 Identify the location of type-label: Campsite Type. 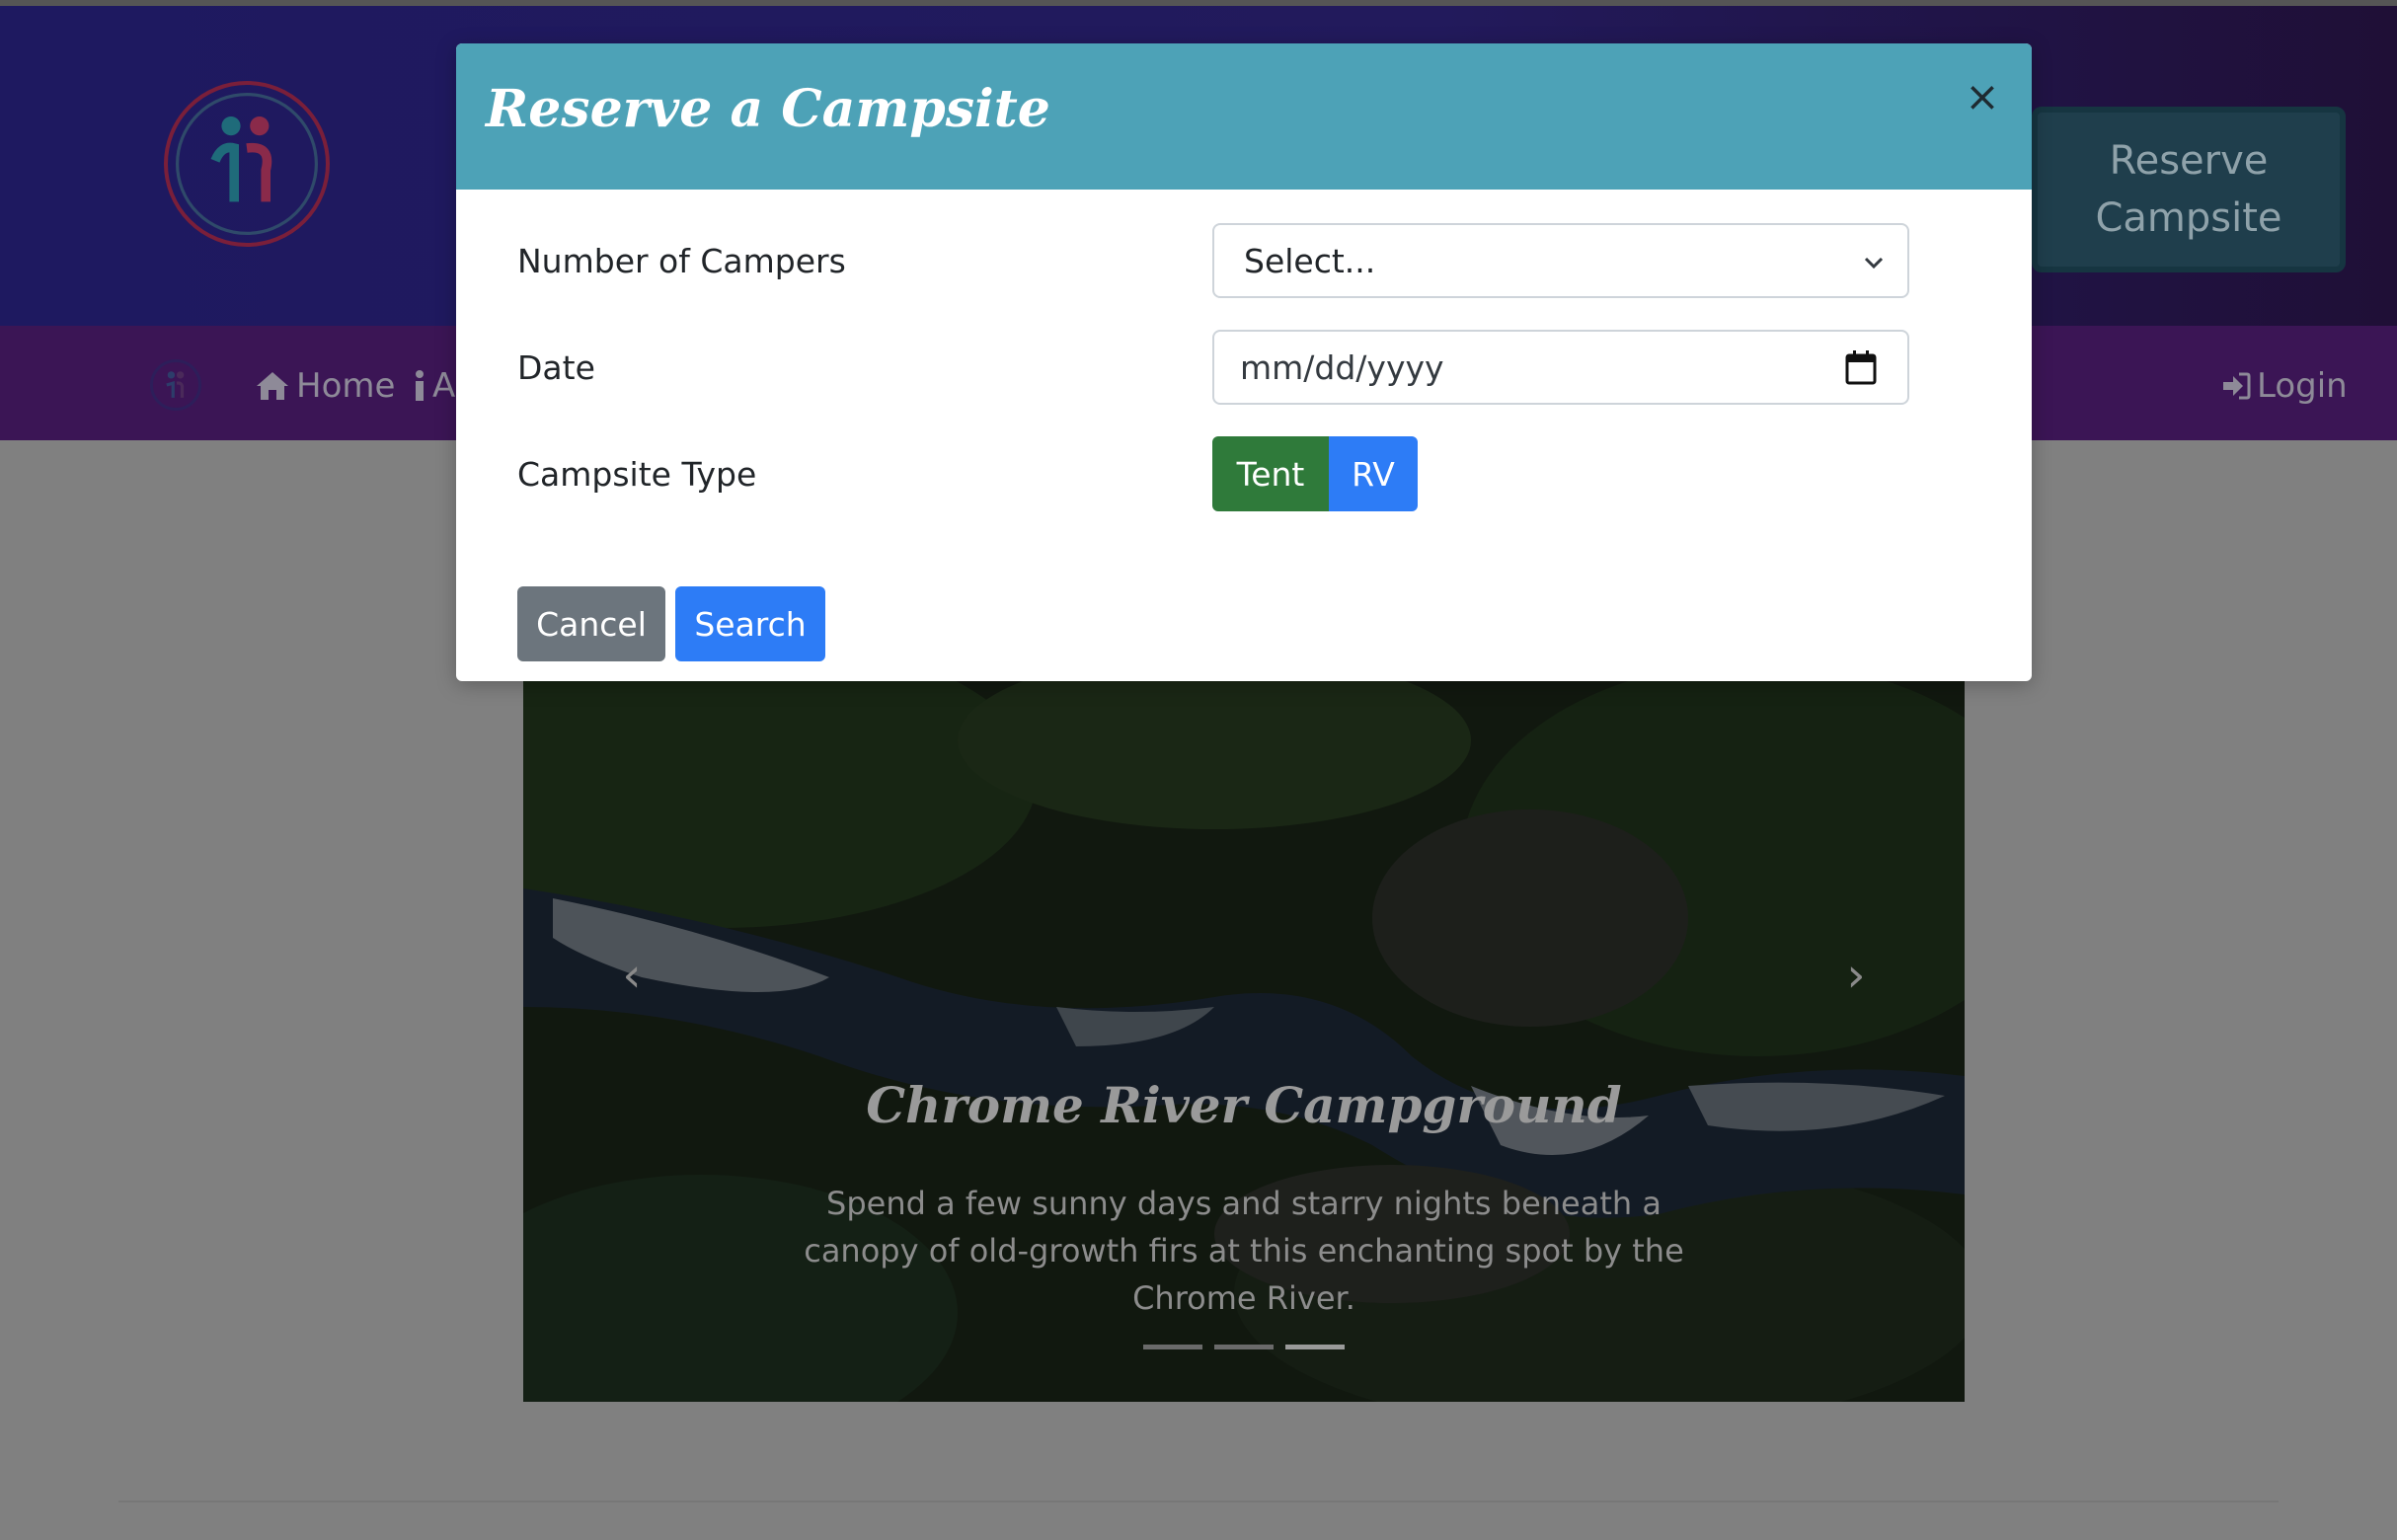
(637, 474).